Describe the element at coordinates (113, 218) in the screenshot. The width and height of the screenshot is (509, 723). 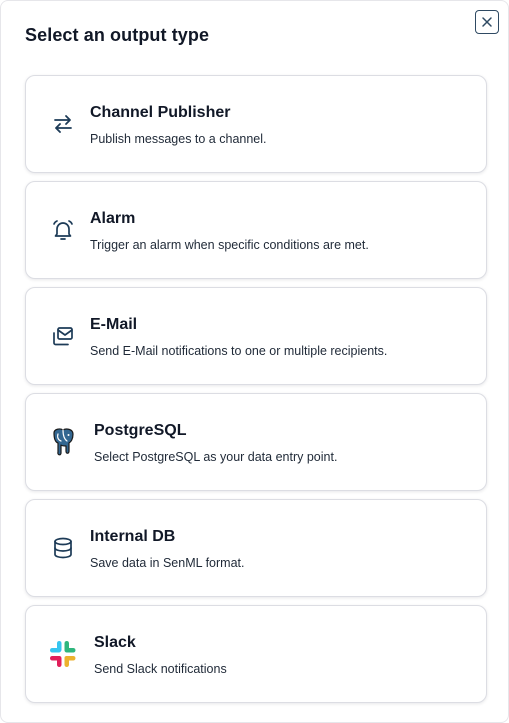
I see `option-title: Alarm` at that location.